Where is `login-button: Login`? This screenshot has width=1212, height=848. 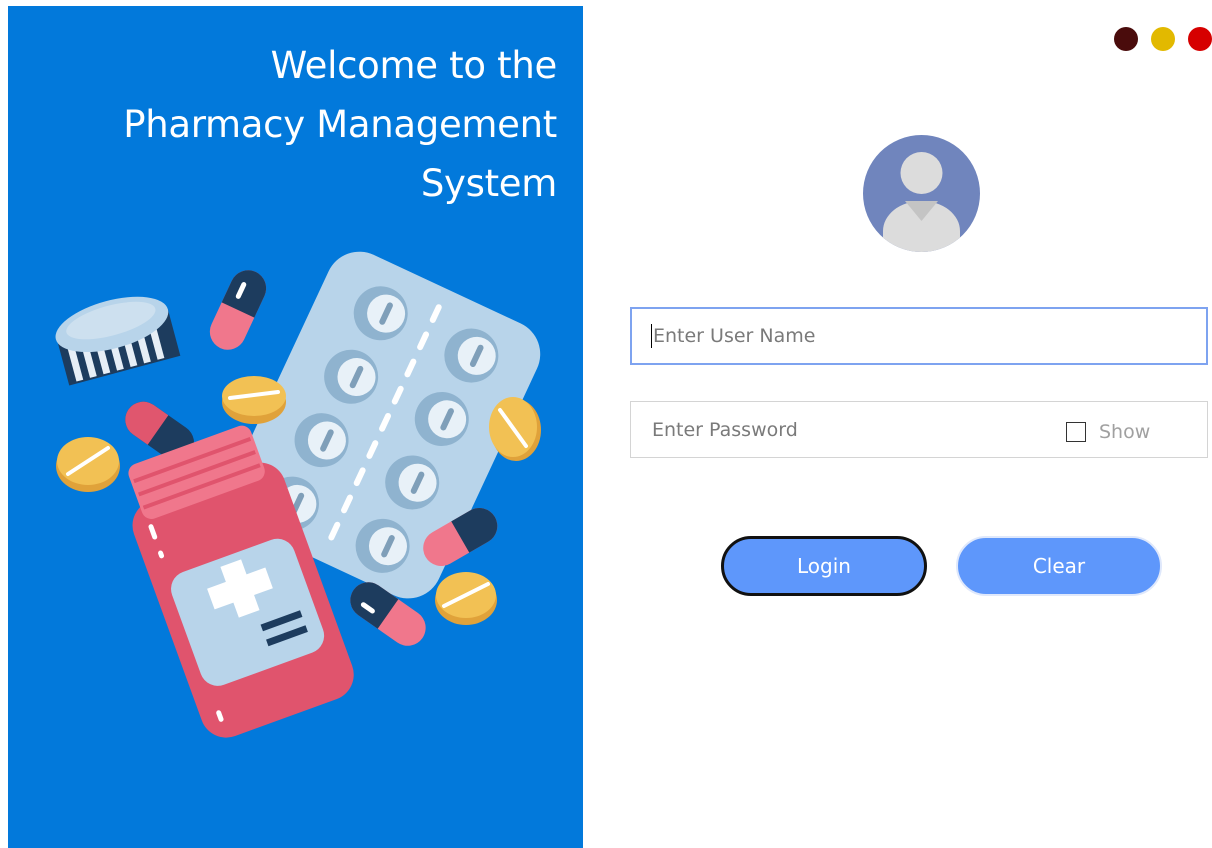 login-button: Login is located at coordinates (824, 566).